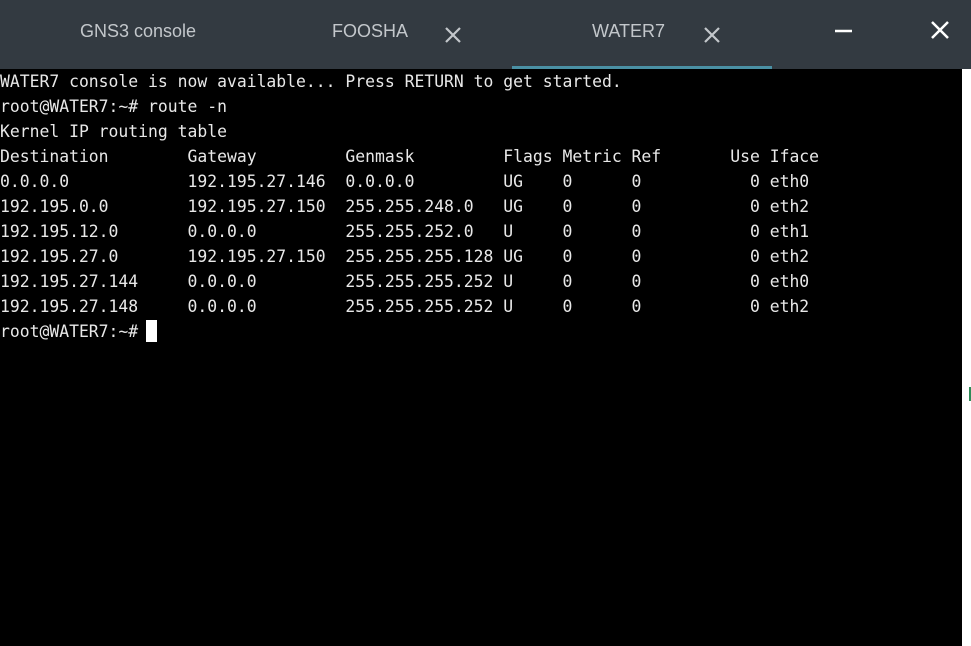 The width and height of the screenshot is (971, 646). What do you see at coordinates (113, 106) in the screenshot?
I see `terminal-line: root@WATER7:~# route -n` at bounding box center [113, 106].